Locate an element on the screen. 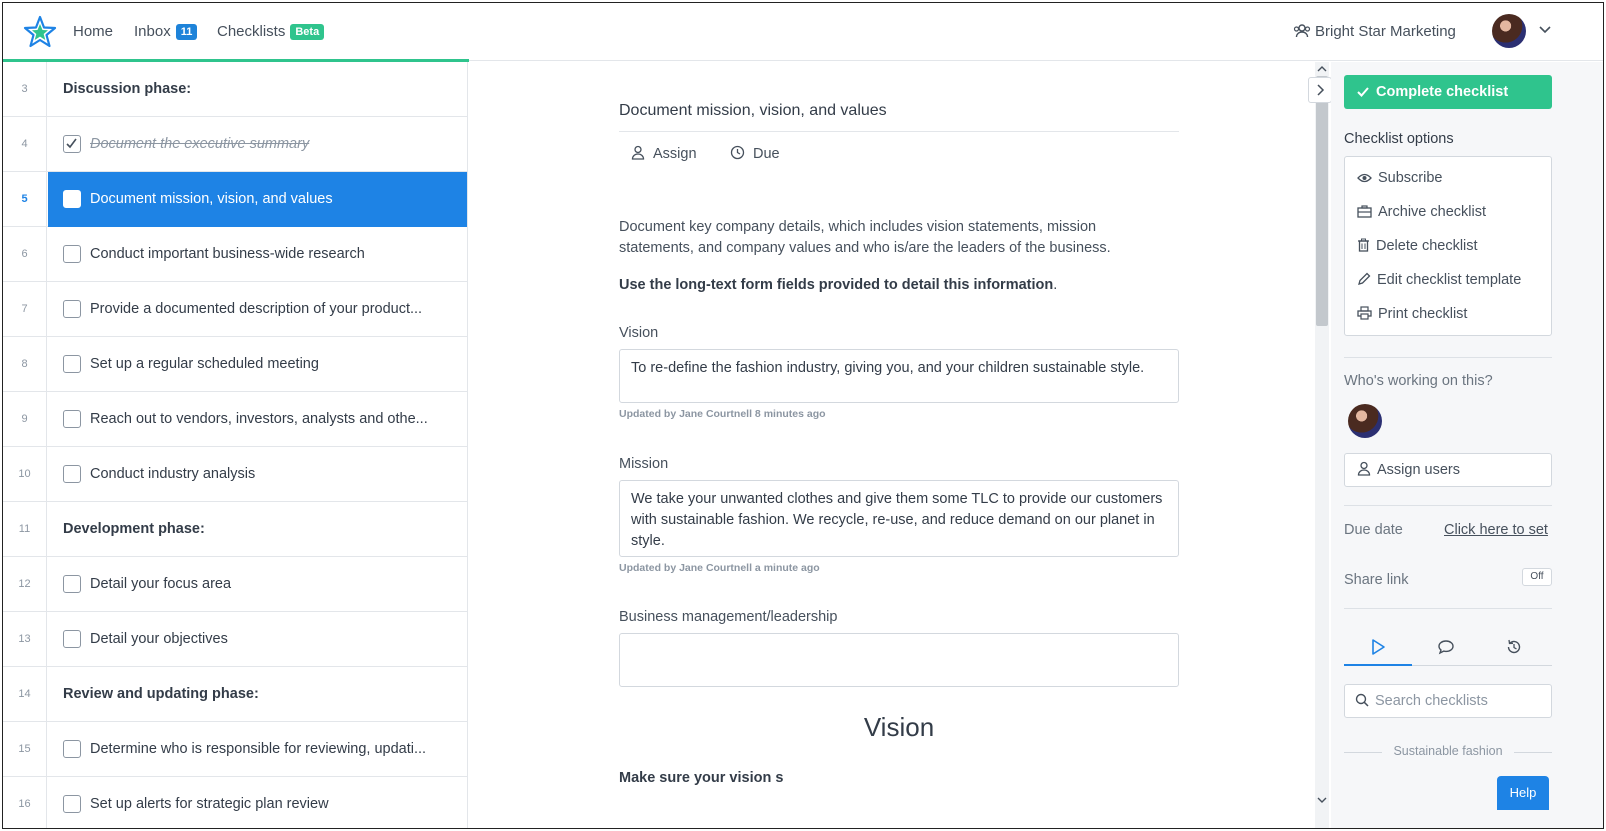 This screenshot has width=1606, height=831. divider is located at coordinates (1448, 357).